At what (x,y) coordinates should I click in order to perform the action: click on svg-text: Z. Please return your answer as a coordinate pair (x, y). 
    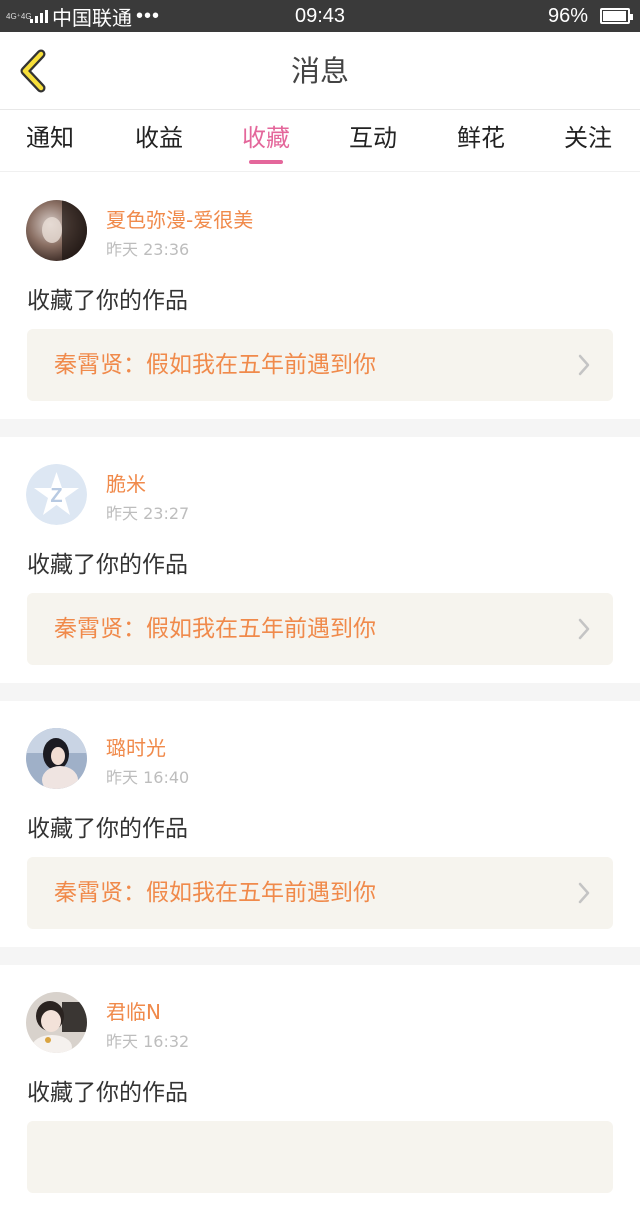
    Looking at the image, I should click on (56, 496).